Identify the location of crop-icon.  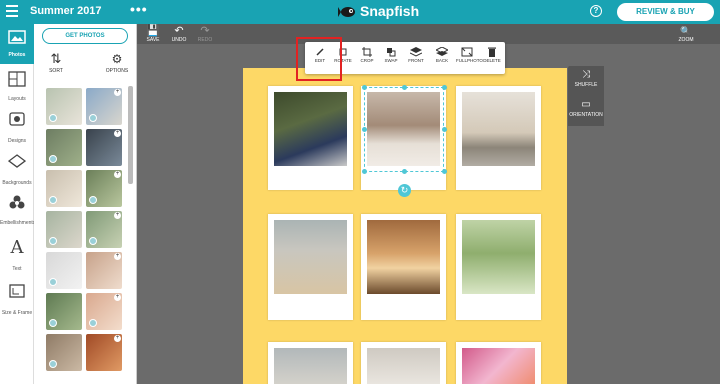
(367, 52).